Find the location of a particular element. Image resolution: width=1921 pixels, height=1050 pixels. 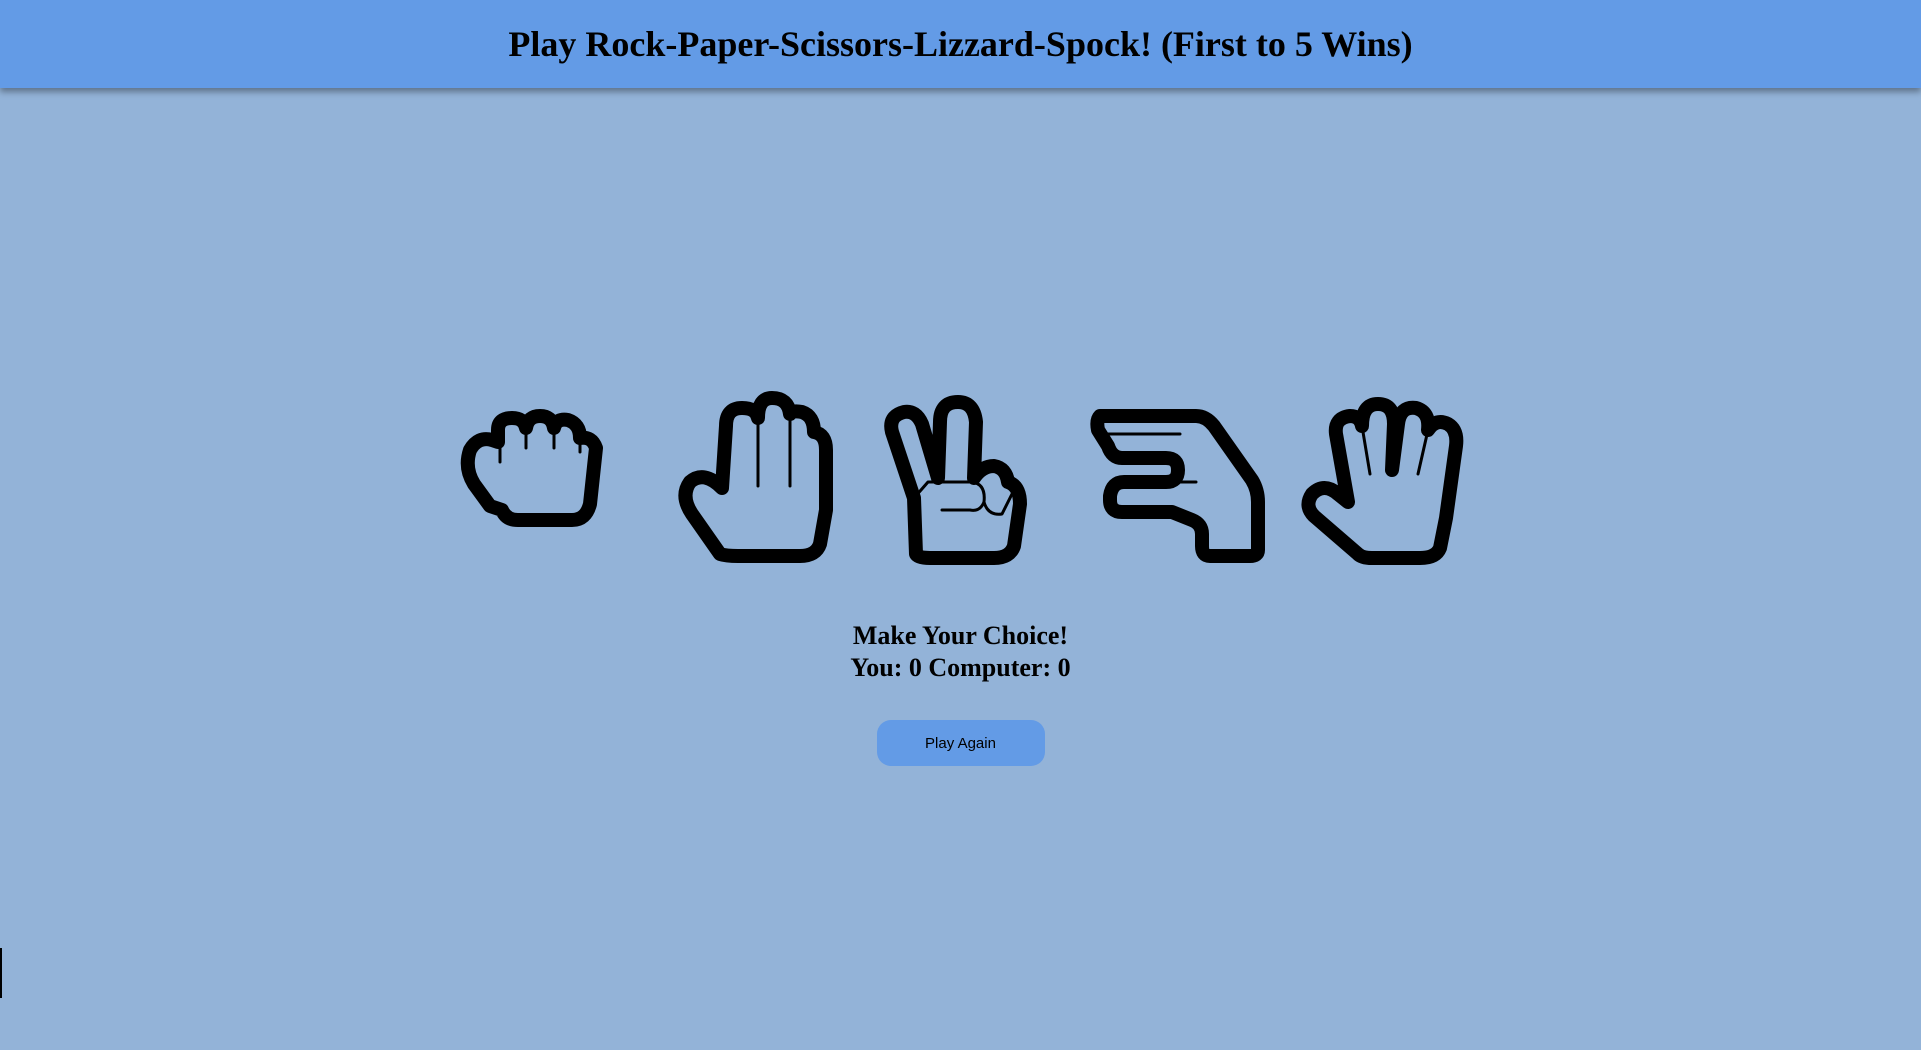

rock-choice is located at coordinates (541, 476).